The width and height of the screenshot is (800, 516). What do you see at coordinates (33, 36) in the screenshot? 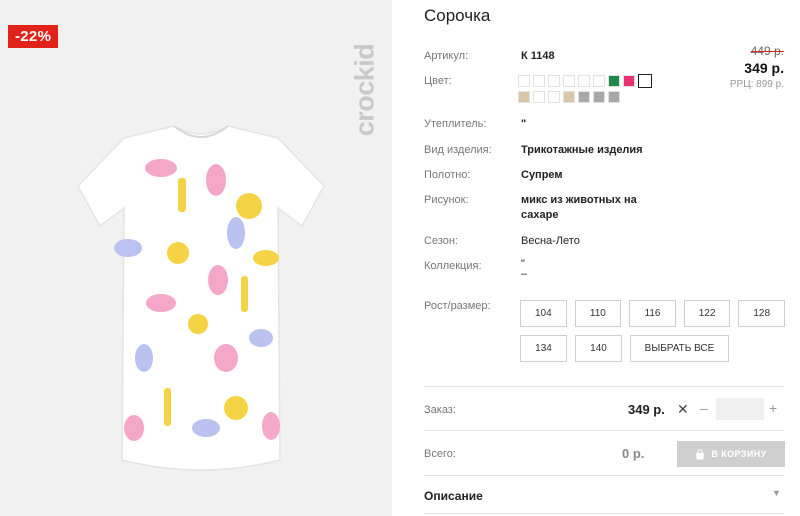
I see `discount-badge: -22%` at bounding box center [33, 36].